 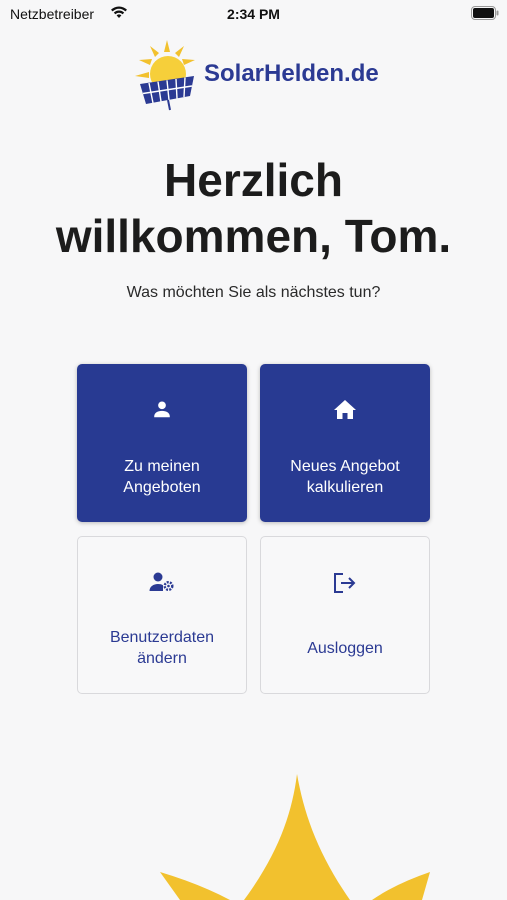 I want to click on title-line-1: Herzlich, so click(x=253, y=180).